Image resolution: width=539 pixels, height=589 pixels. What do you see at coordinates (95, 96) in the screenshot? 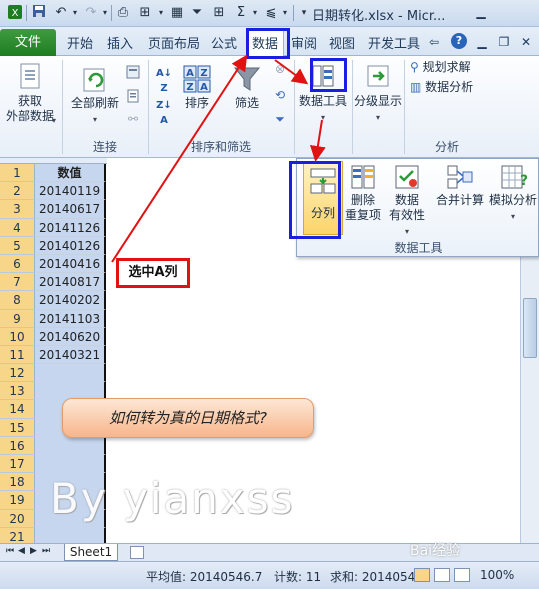
I see `refresh-all-button: 全部刷新 ▾` at bounding box center [95, 96].